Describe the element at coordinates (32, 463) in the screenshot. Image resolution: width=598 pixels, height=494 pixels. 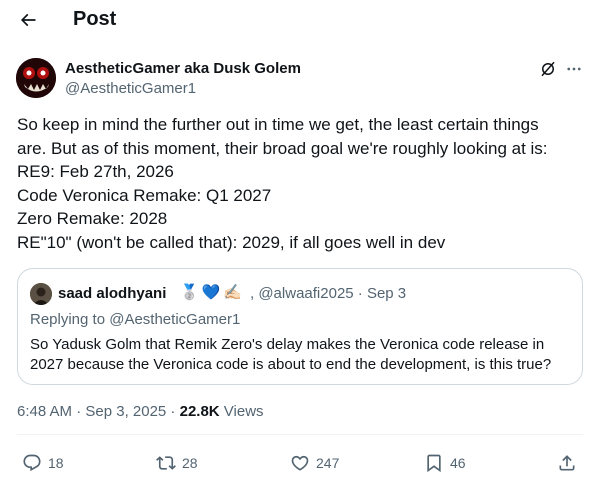
I see `reply-bubble-icon` at that location.